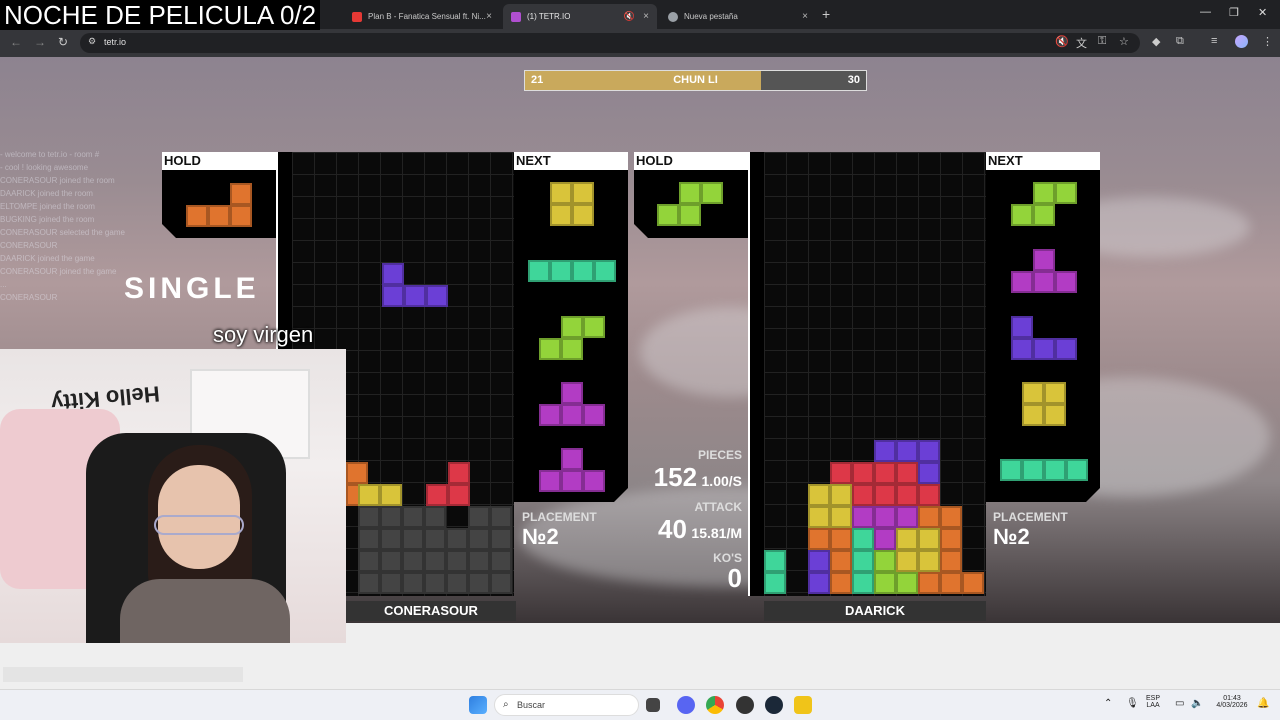 This screenshot has height=720, width=1280. Describe the element at coordinates (1102, 41) in the screenshot. I see `key-icon: ⚿` at that location.